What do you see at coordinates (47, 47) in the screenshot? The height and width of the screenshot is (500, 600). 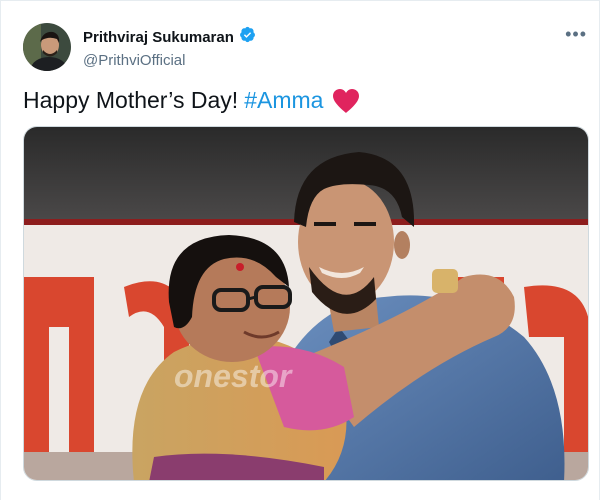 I see `avatar` at bounding box center [47, 47].